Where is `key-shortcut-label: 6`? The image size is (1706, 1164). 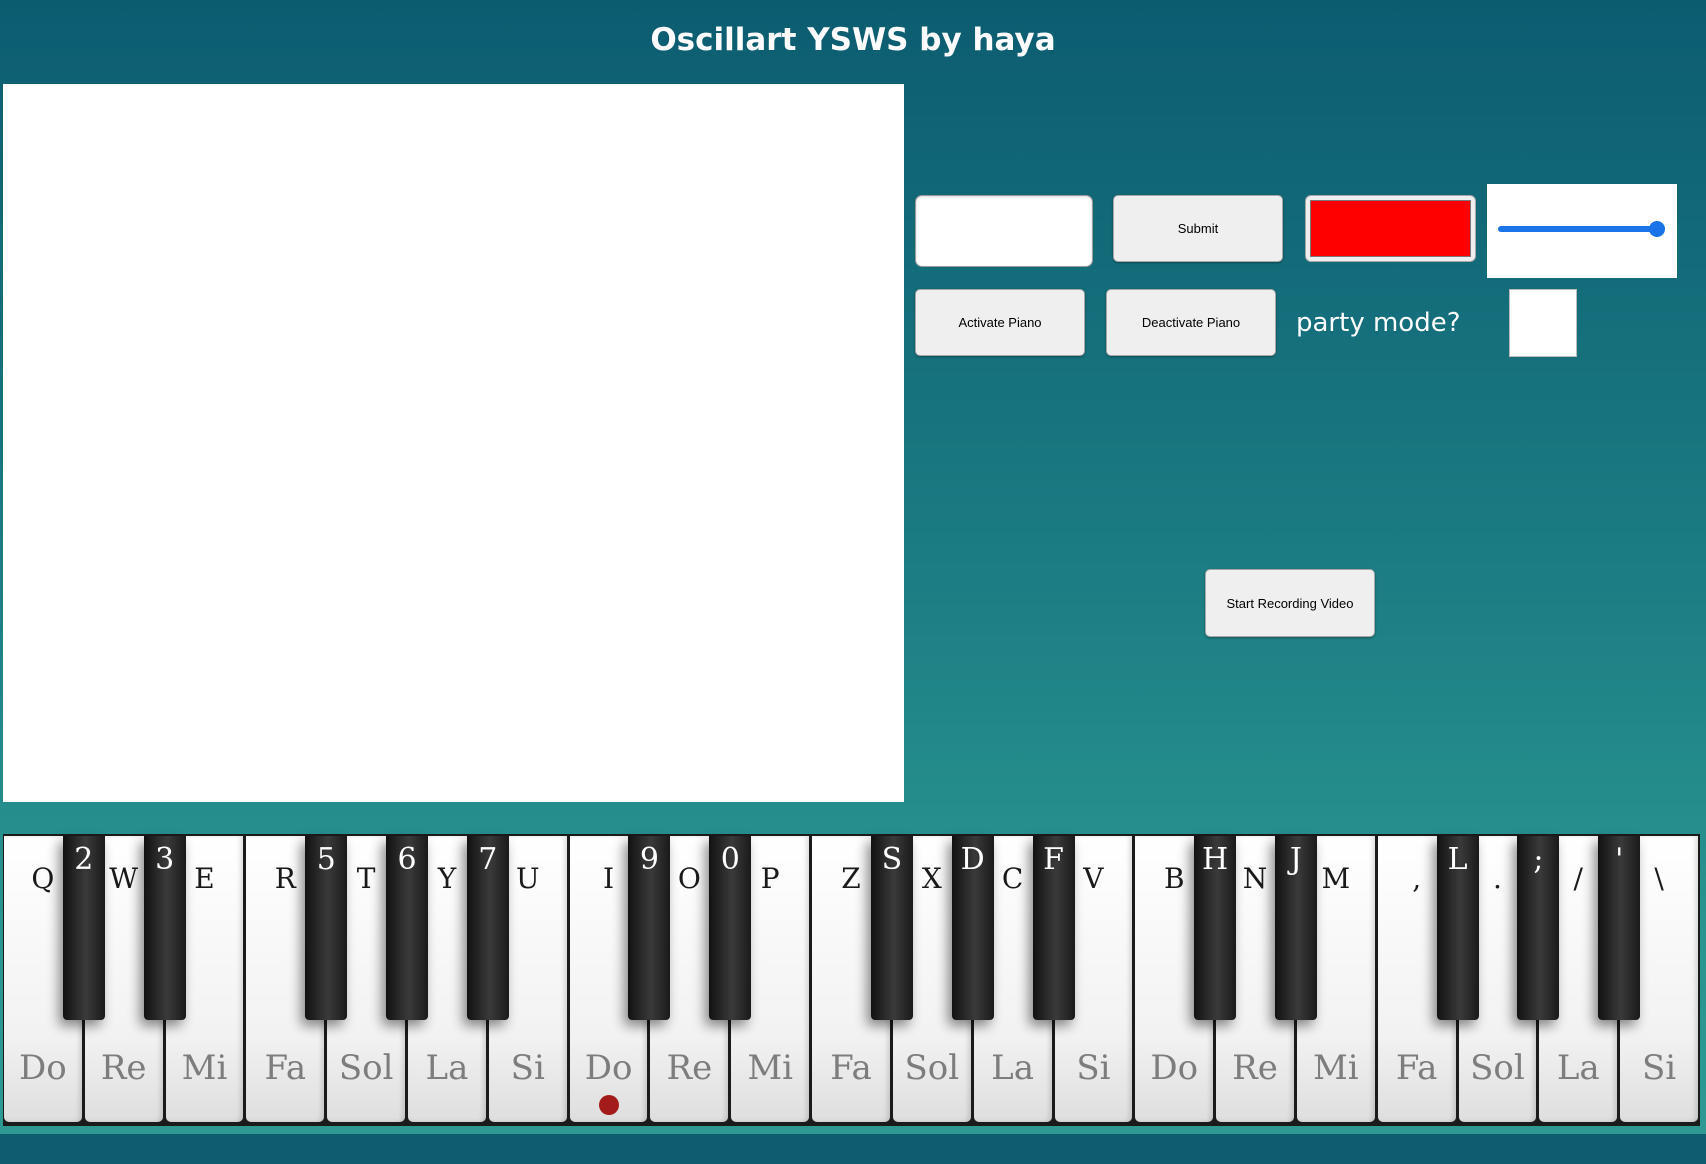 key-shortcut-label: 6 is located at coordinates (407, 859).